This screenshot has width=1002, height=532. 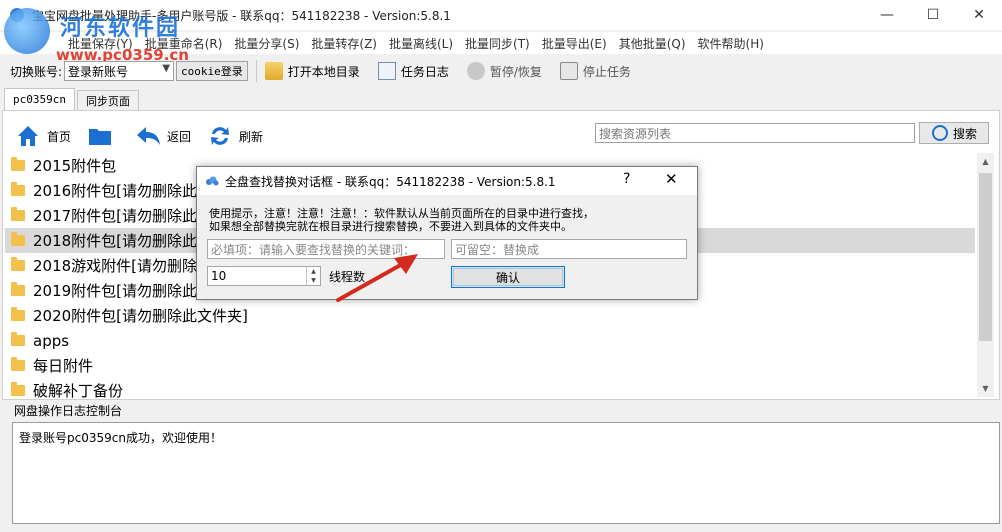 I want to click on nav-bar: 首页 返回 刷新, so click(x=147, y=136).